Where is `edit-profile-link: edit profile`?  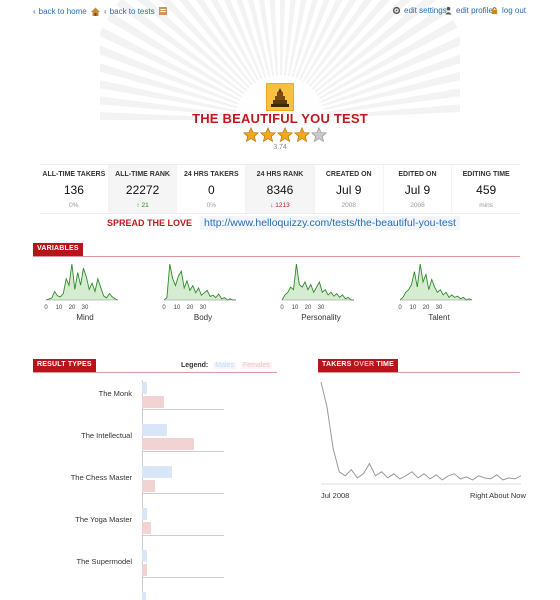
edit-profile-link: edit profile is located at coordinates (468, 10).